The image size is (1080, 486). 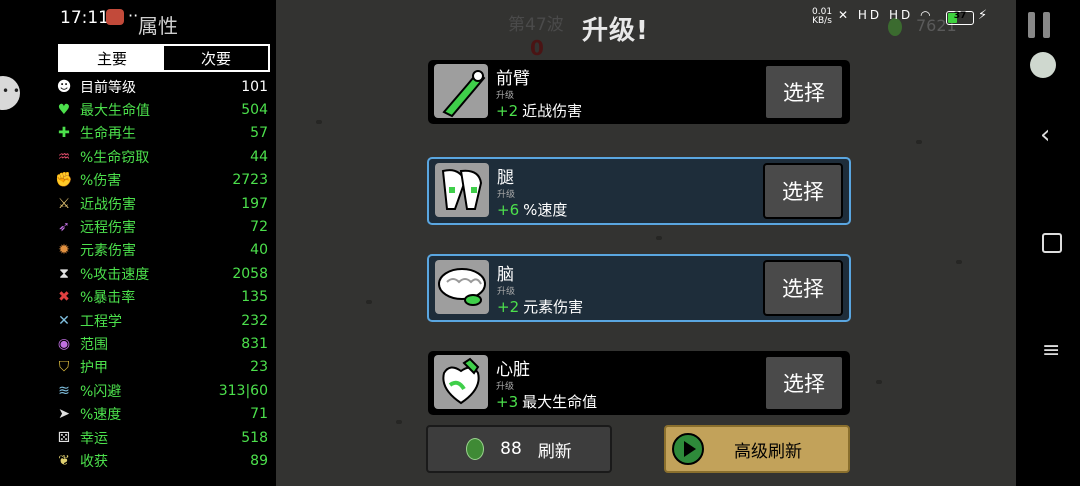 What do you see at coordinates (84, 18) in the screenshot?
I see `status-time: 17:11` at bounding box center [84, 18].